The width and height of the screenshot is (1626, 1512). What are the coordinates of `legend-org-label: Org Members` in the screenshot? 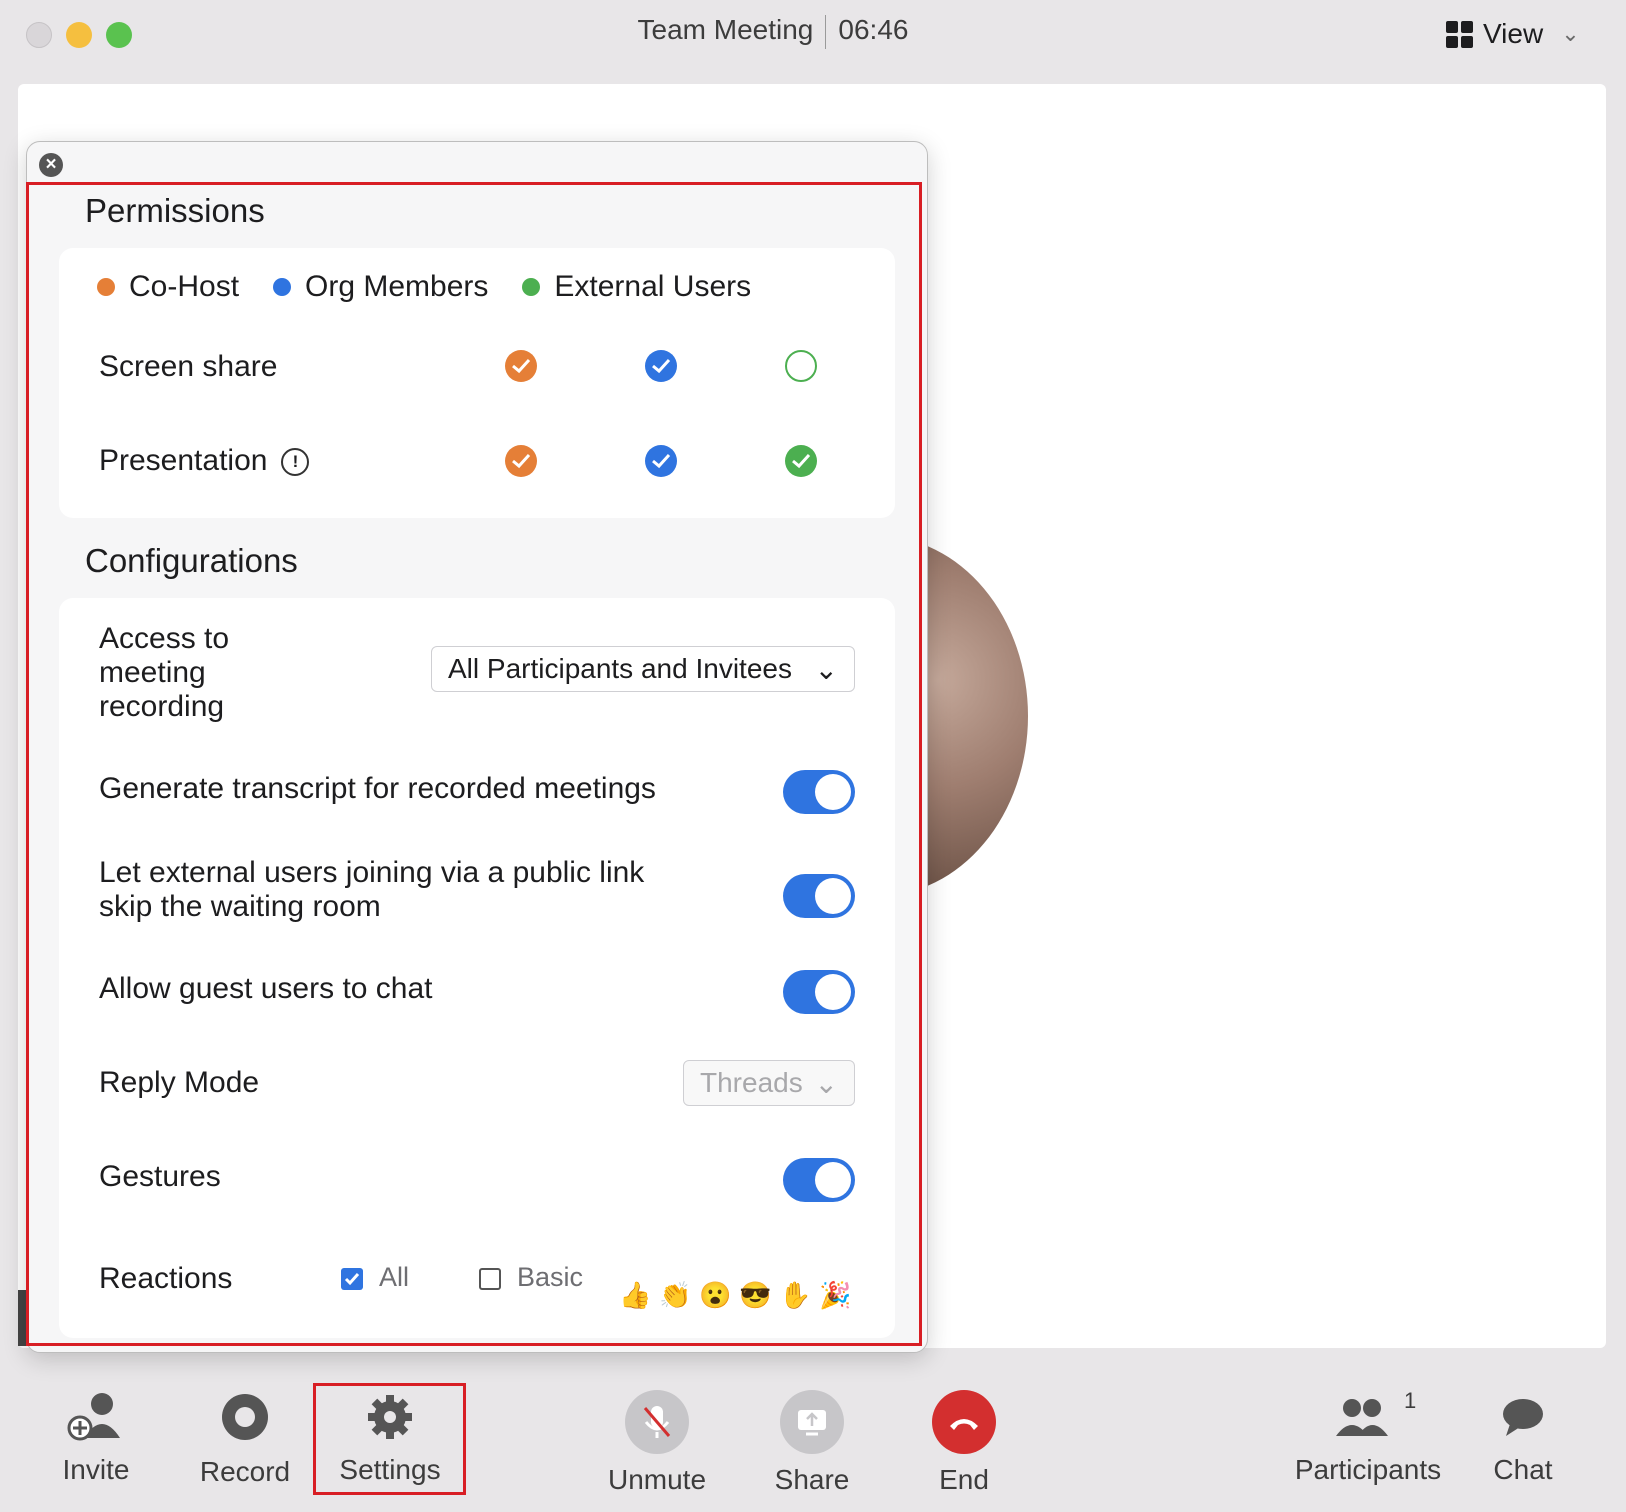 It's located at (397, 286).